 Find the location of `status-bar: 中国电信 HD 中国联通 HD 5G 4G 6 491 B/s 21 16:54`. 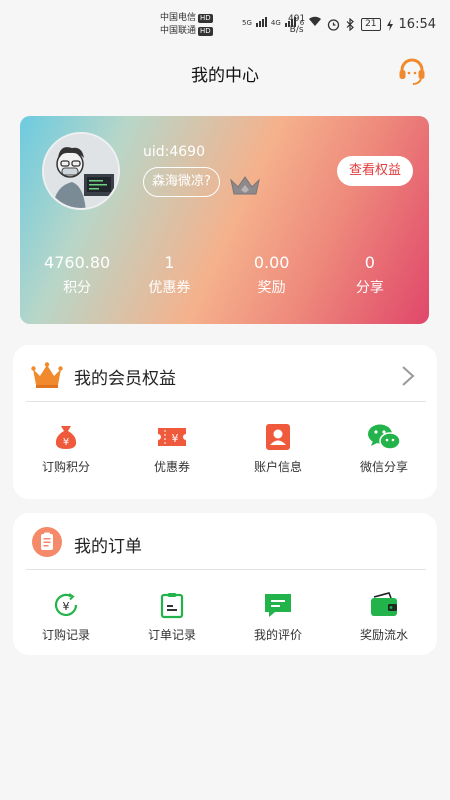

status-bar: 中国电信 HD 中国联通 HD 5G 4G 6 491 B/s 21 16:54 is located at coordinates (225, 24).